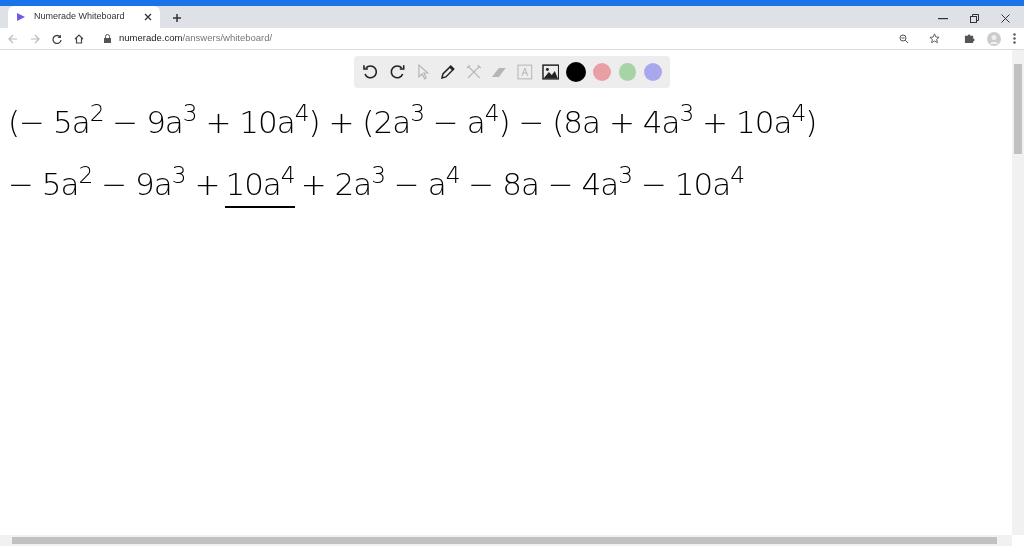 Image resolution: width=1024 pixels, height=556 pixels. I want to click on reload-icon, so click(57, 38).